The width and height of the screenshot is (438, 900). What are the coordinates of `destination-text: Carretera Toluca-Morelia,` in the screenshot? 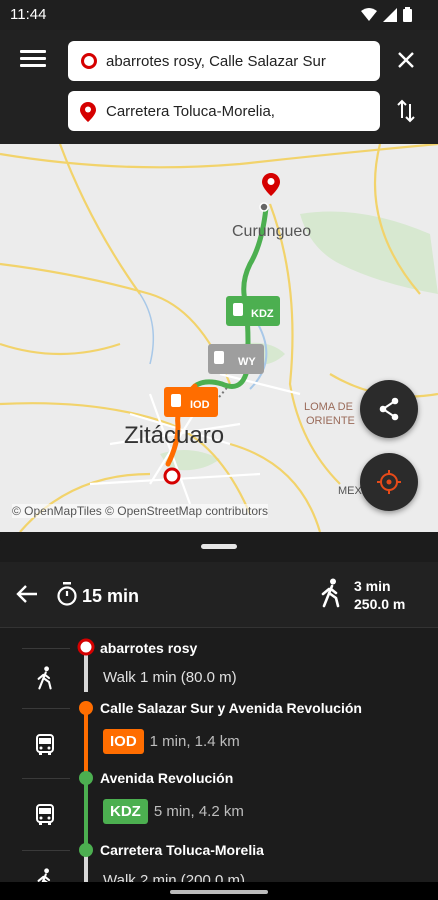 It's located at (190, 111).